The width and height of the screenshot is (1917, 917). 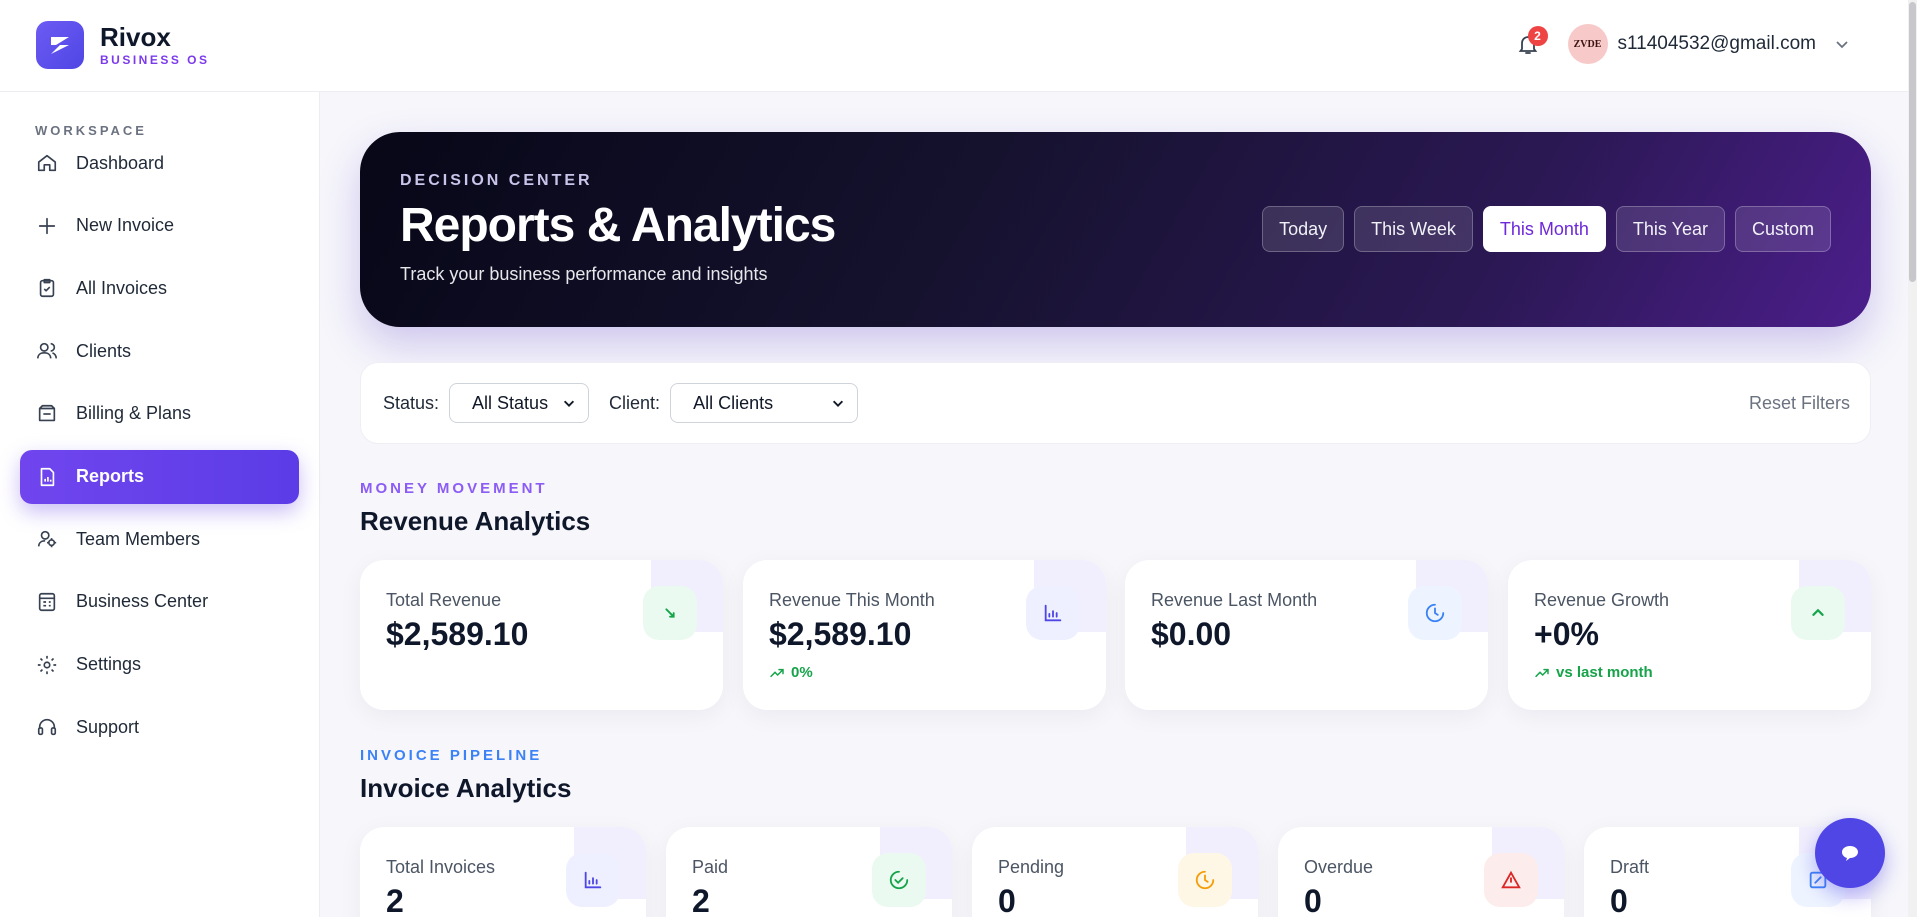 I want to click on revenue-card-last-month: Revenue Last Month $0.00, so click(x=1306, y=635).